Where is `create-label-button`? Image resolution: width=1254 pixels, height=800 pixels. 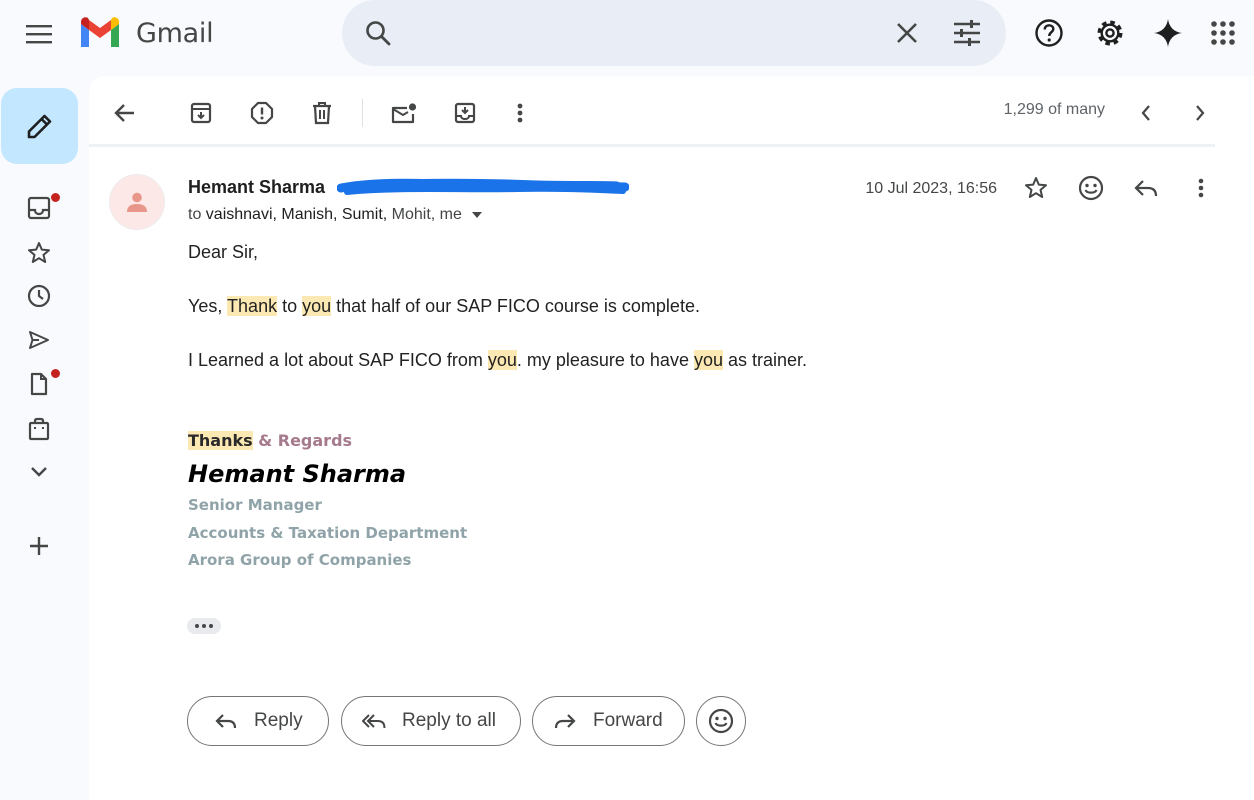 create-label-button is located at coordinates (39, 546).